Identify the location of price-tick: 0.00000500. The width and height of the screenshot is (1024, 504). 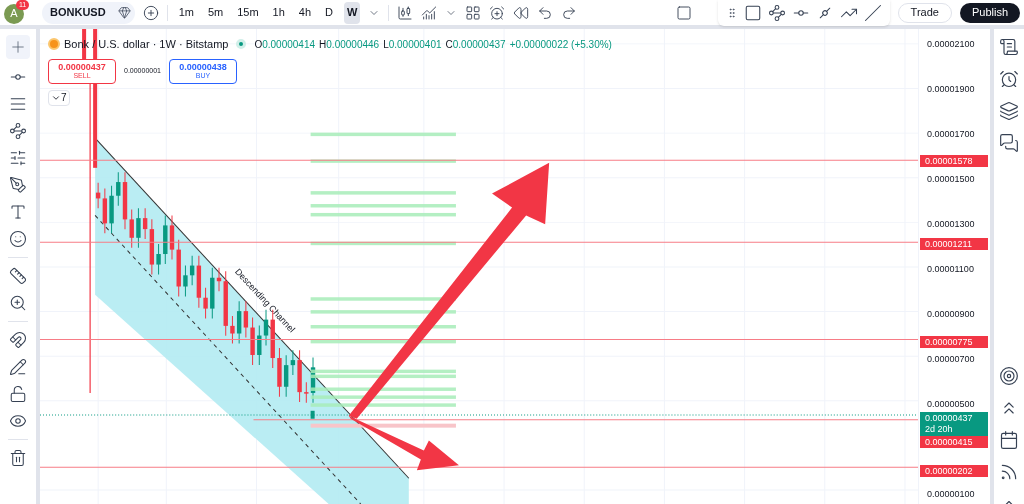
(951, 404).